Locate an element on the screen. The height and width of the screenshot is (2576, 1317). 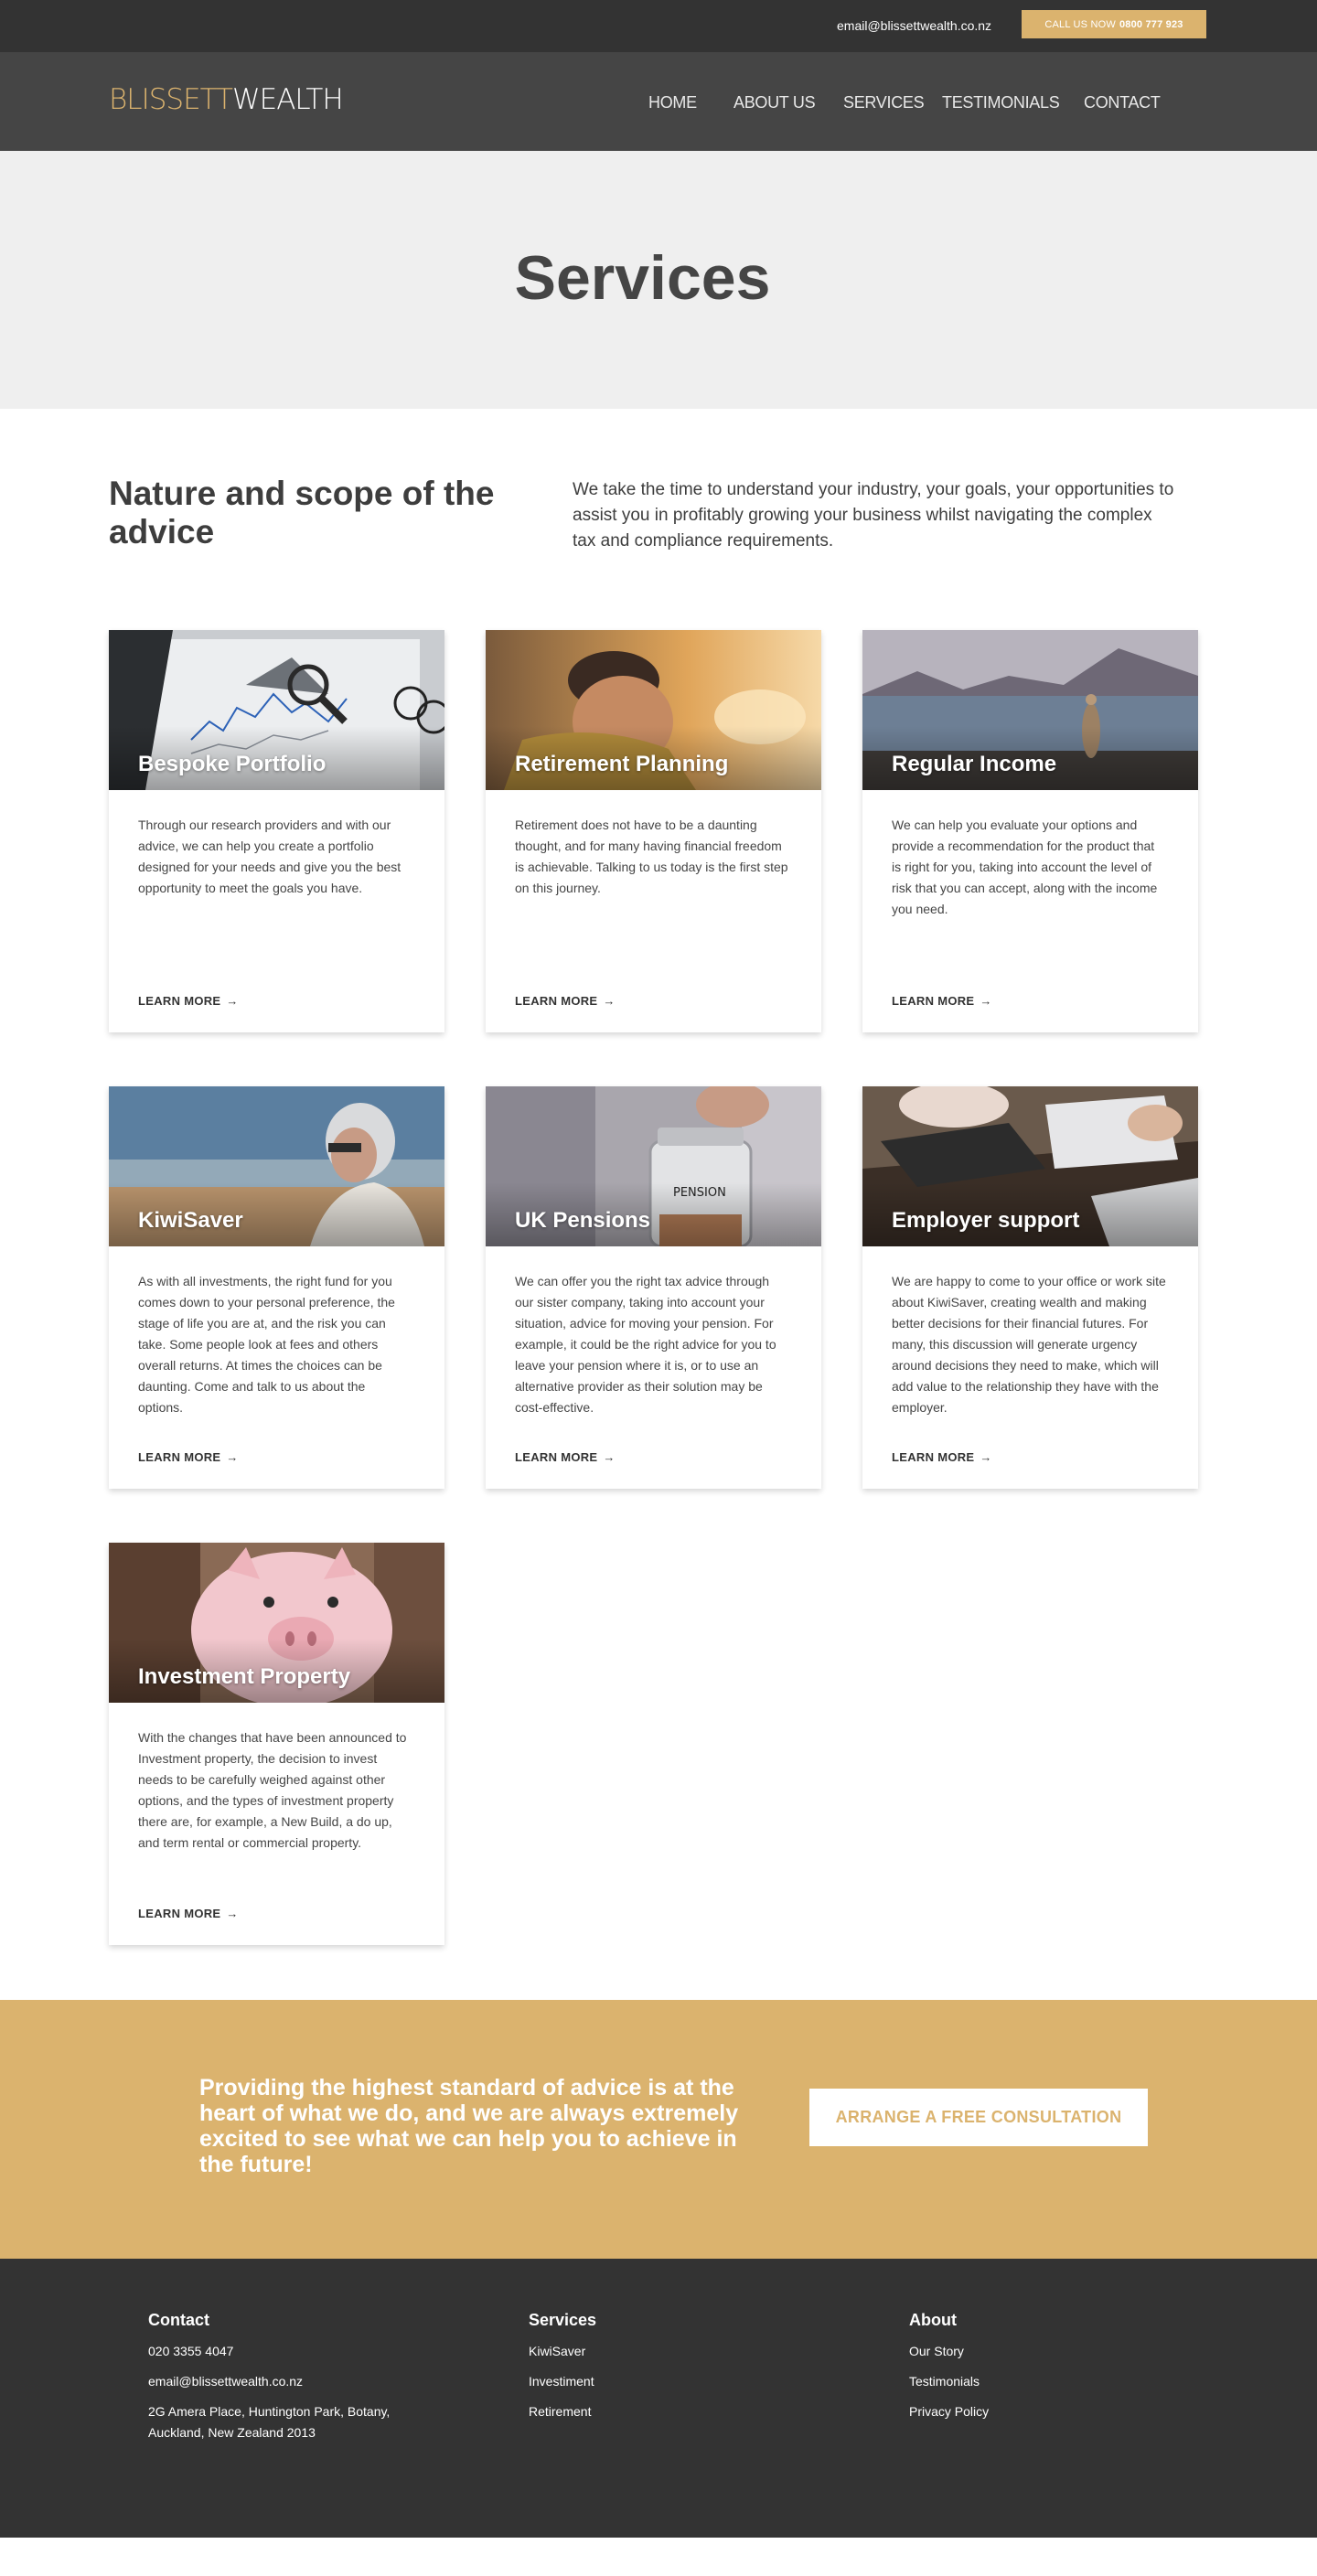
card-title: Regular Income is located at coordinates (974, 764).